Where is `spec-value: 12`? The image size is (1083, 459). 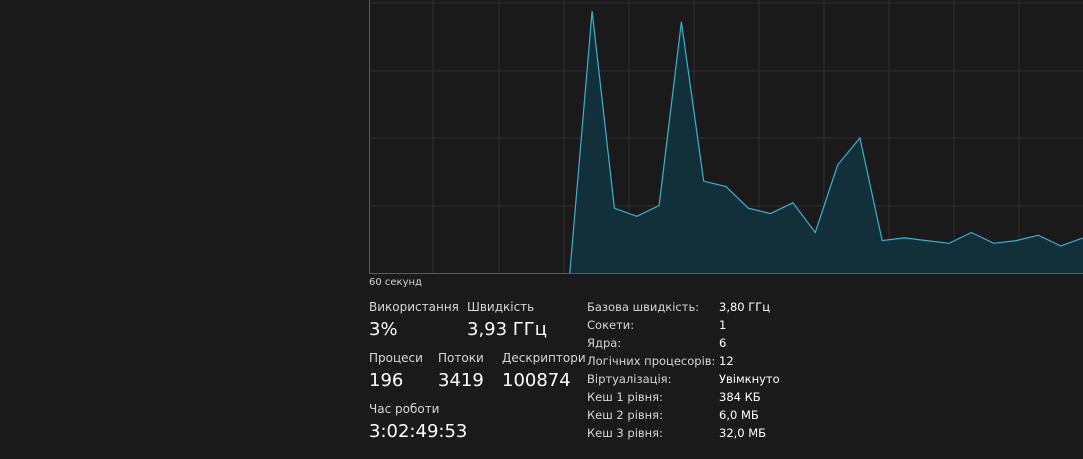
spec-value: 12 is located at coordinates (726, 361).